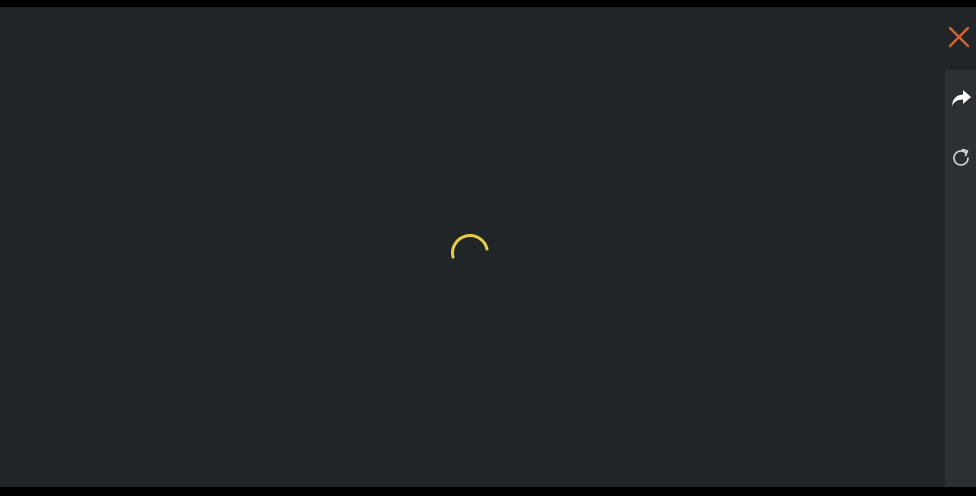 The width and height of the screenshot is (976, 496). Describe the element at coordinates (488, 491) in the screenshot. I see `bottom-letterbox` at that location.